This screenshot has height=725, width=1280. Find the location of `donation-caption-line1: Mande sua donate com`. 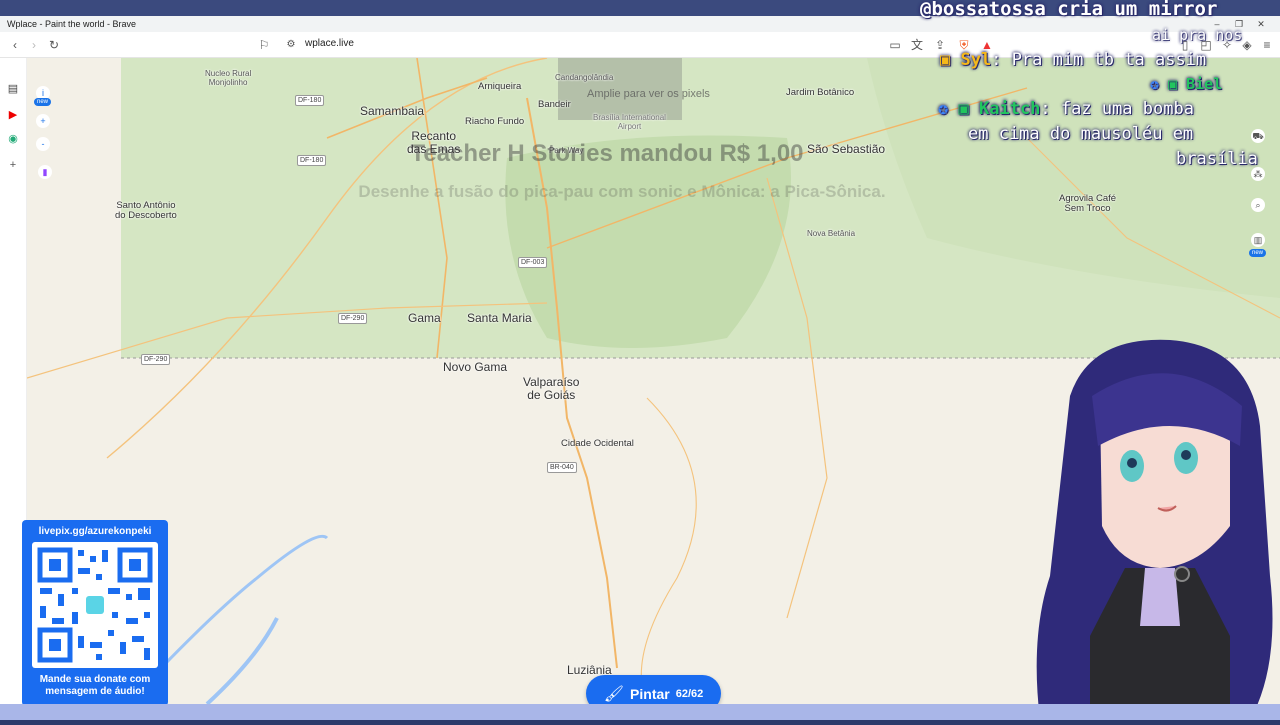

donation-caption-line1: Mande sua donate com is located at coordinates (95, 679).